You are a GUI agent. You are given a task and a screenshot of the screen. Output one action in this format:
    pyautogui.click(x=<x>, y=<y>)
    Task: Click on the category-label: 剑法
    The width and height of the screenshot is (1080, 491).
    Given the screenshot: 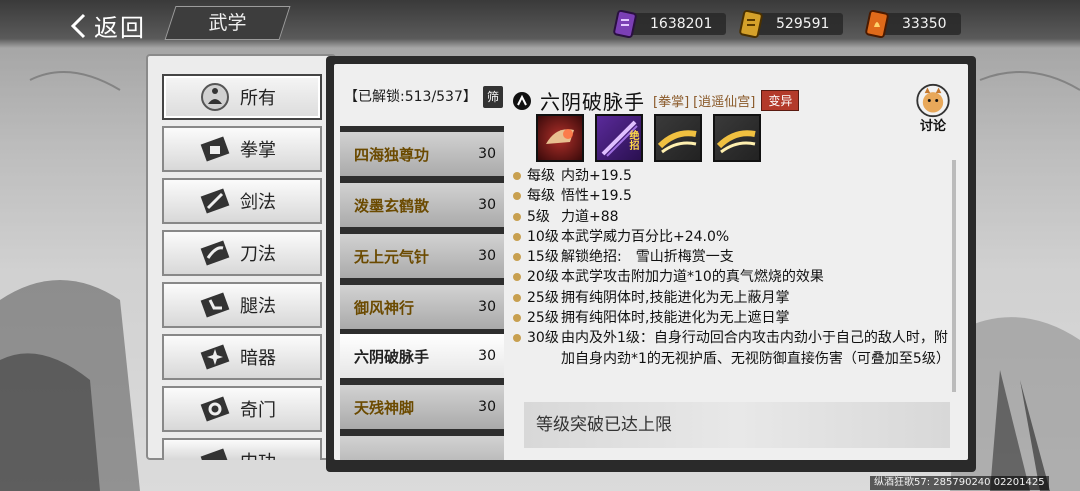 What is the action you would take?
    pyautogui.click(x=258, y=202)
    